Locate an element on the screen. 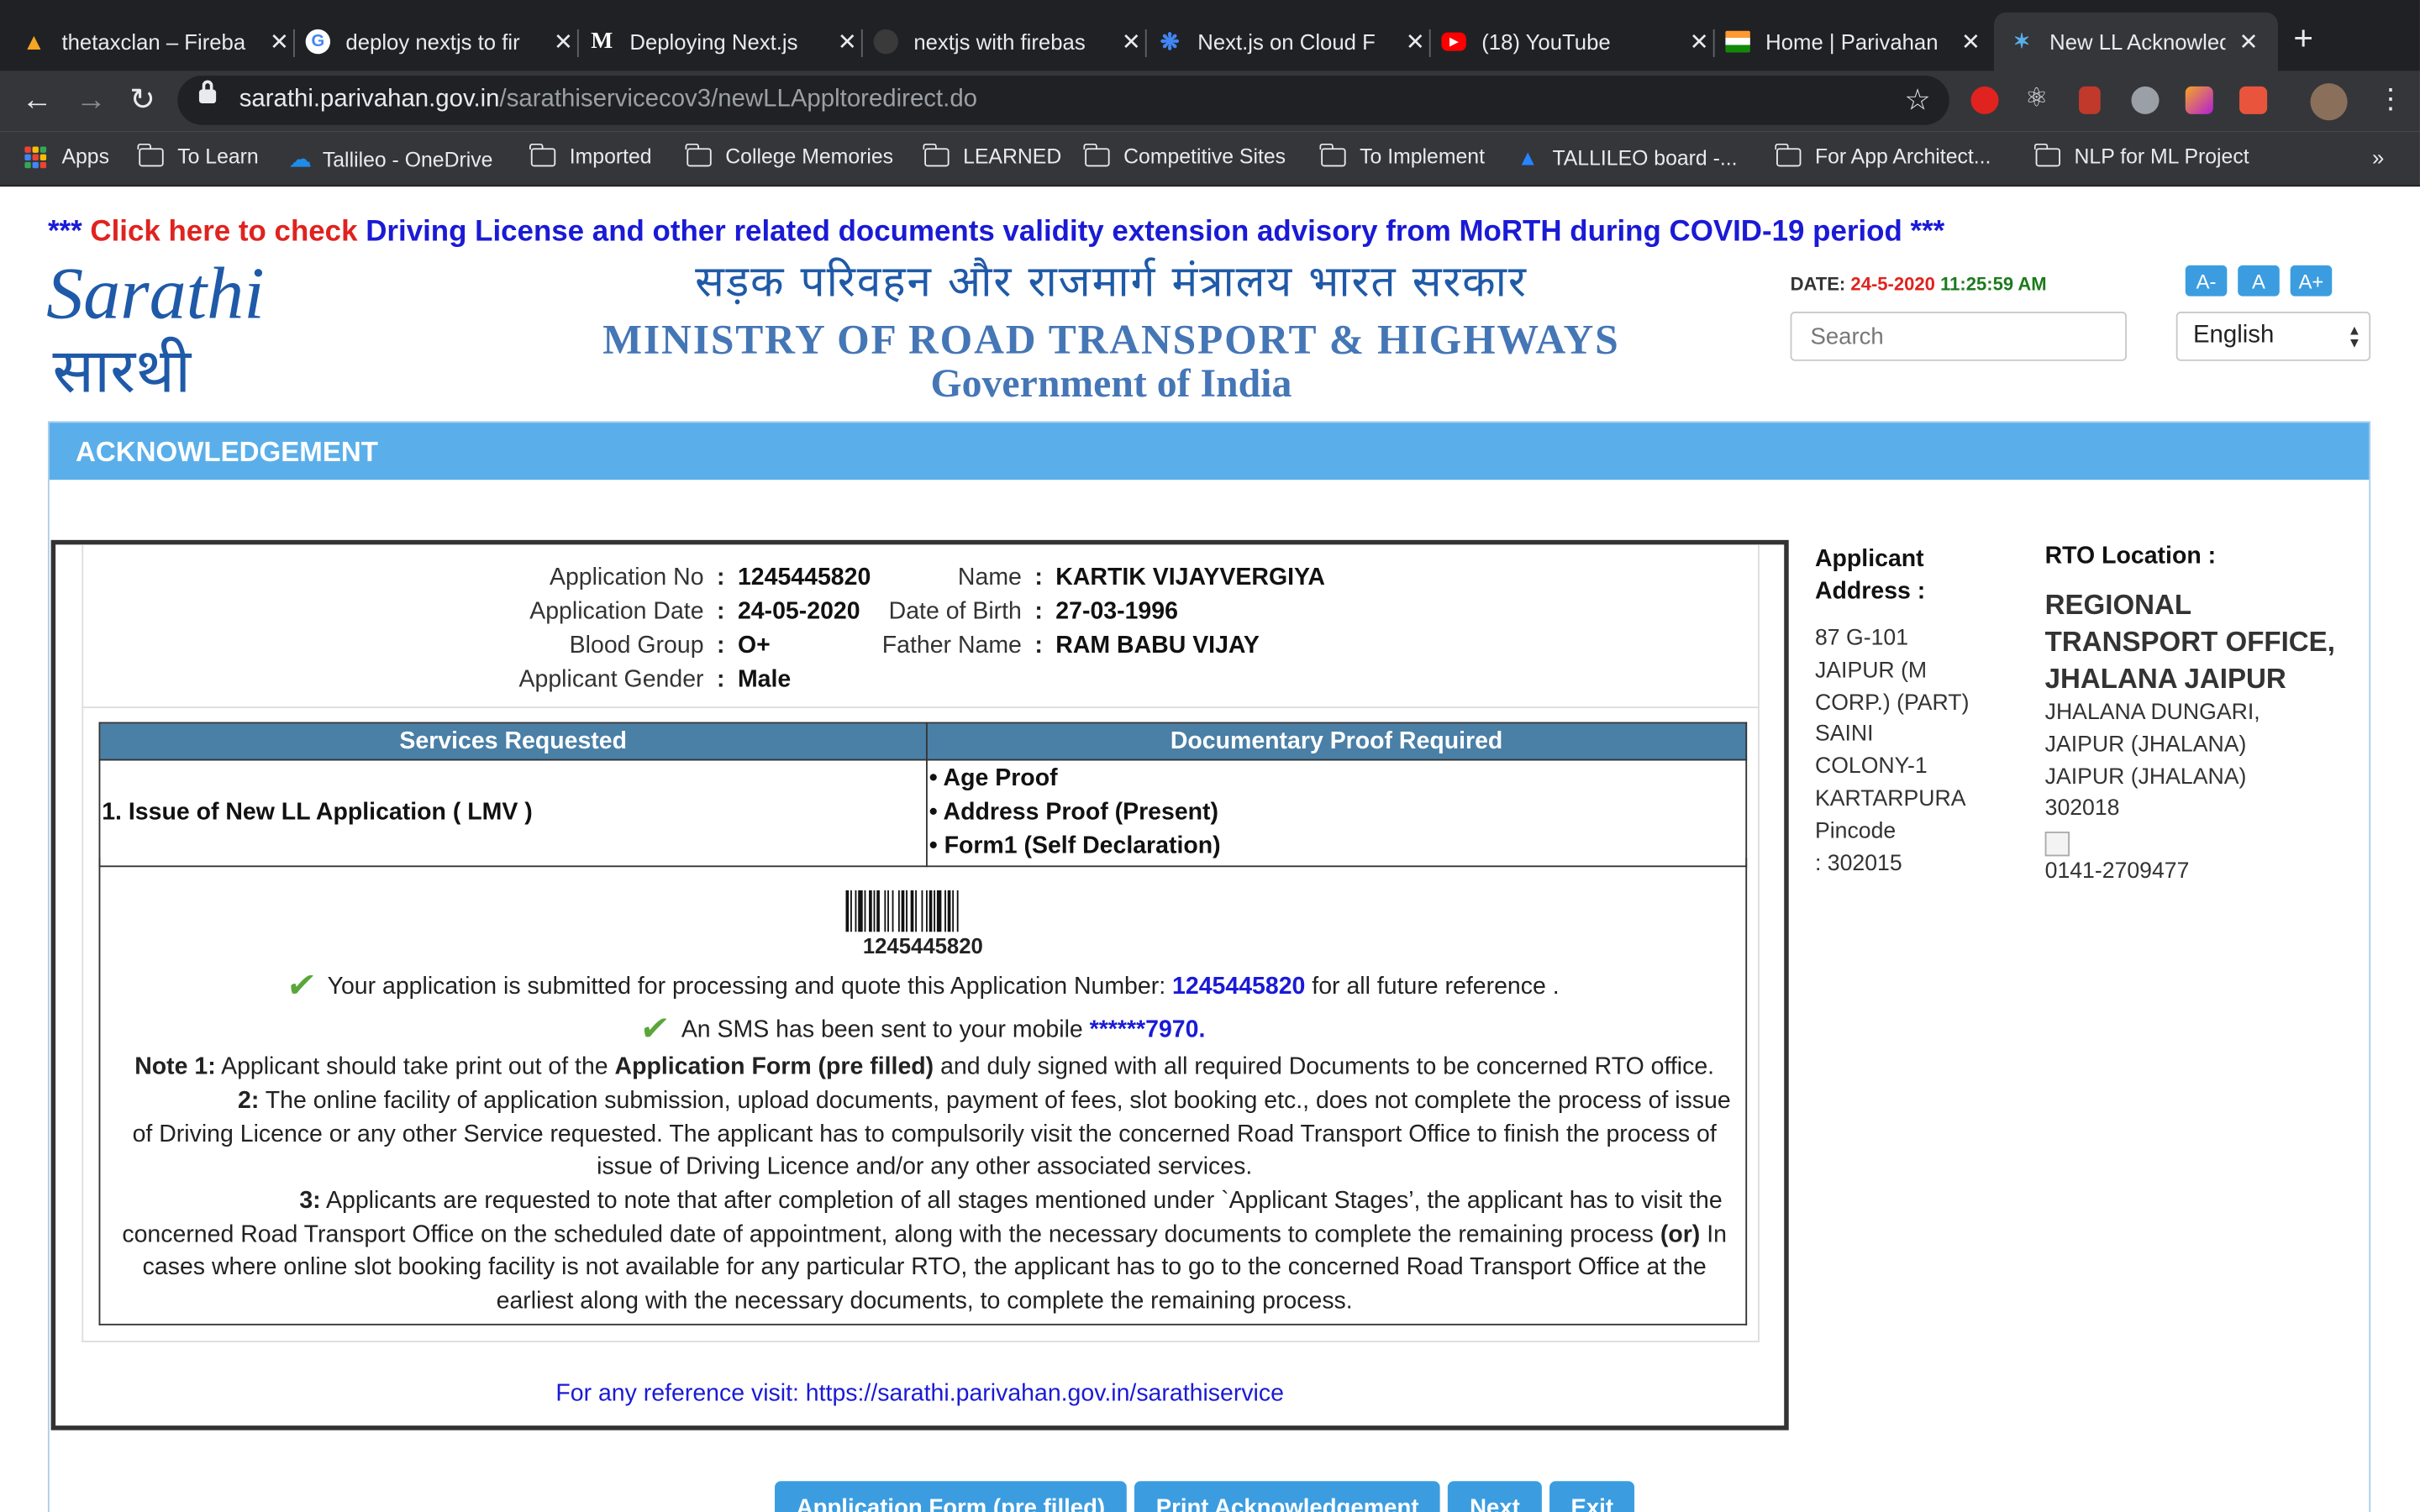 The height and width of the screenshot is (1512, 2420). date-display: DATE: 24-5-2020 11:25:59 AM is located at coordinates (1919, 284).